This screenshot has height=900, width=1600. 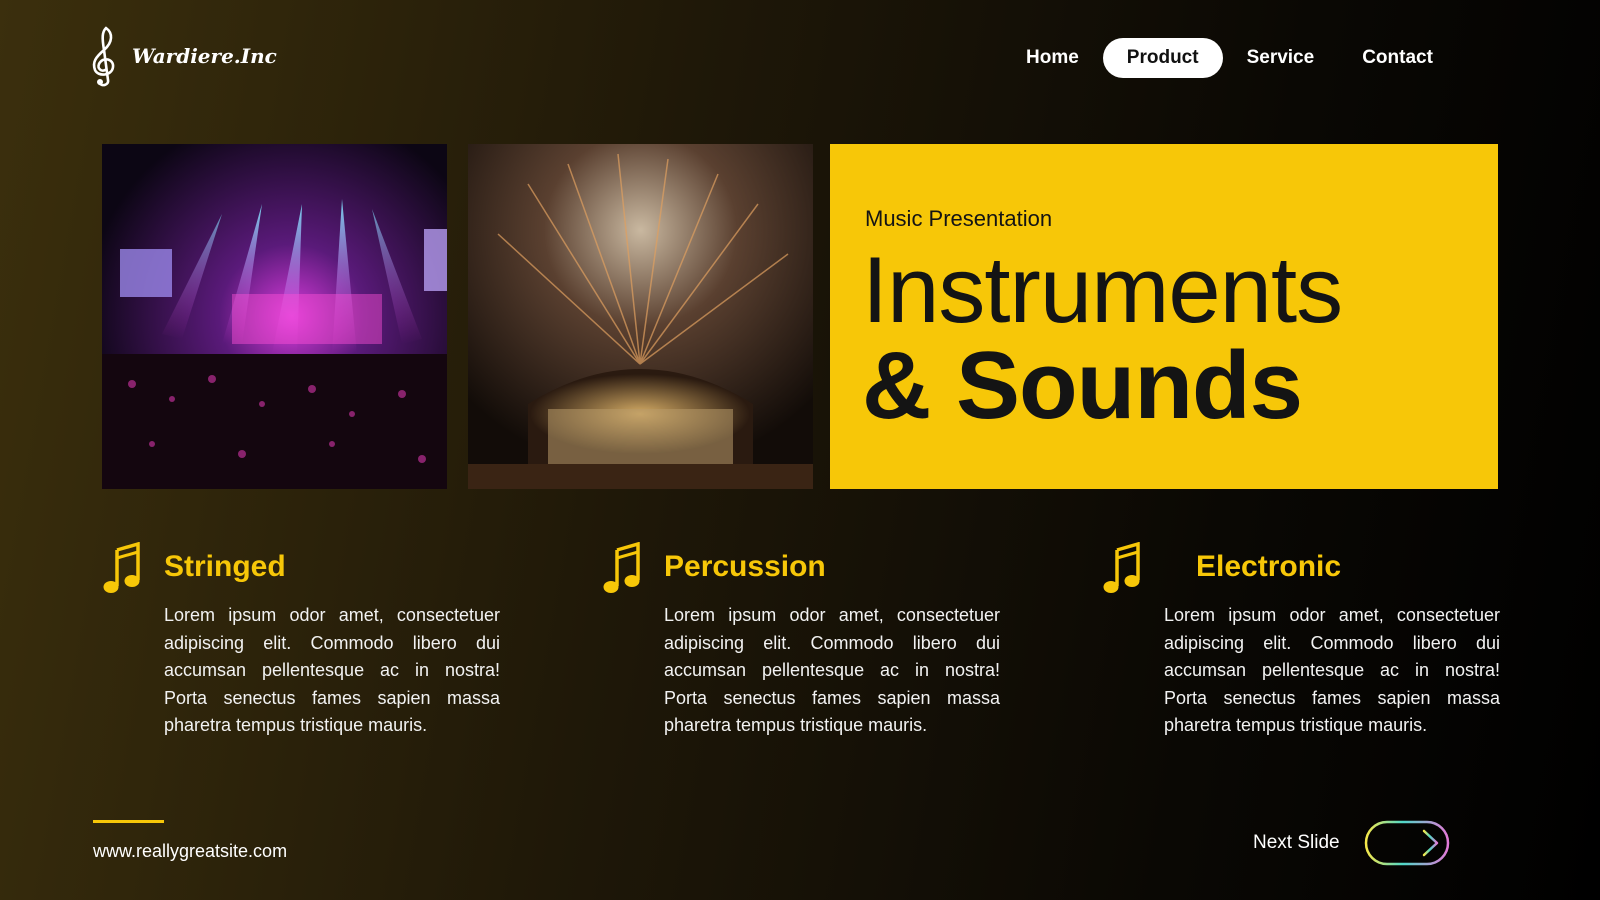 What do you see at coordinates (745, 566) in the screenshot?
I see `feature-title: Percussion` at bounding box center [745, 566].